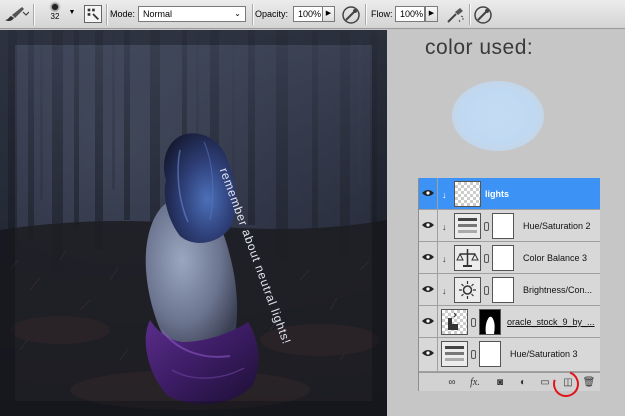  What do you see at coordinates (479, 47) in the screenshot?
I see `color-used-heading: color used:` at bounding box center [479, 47].